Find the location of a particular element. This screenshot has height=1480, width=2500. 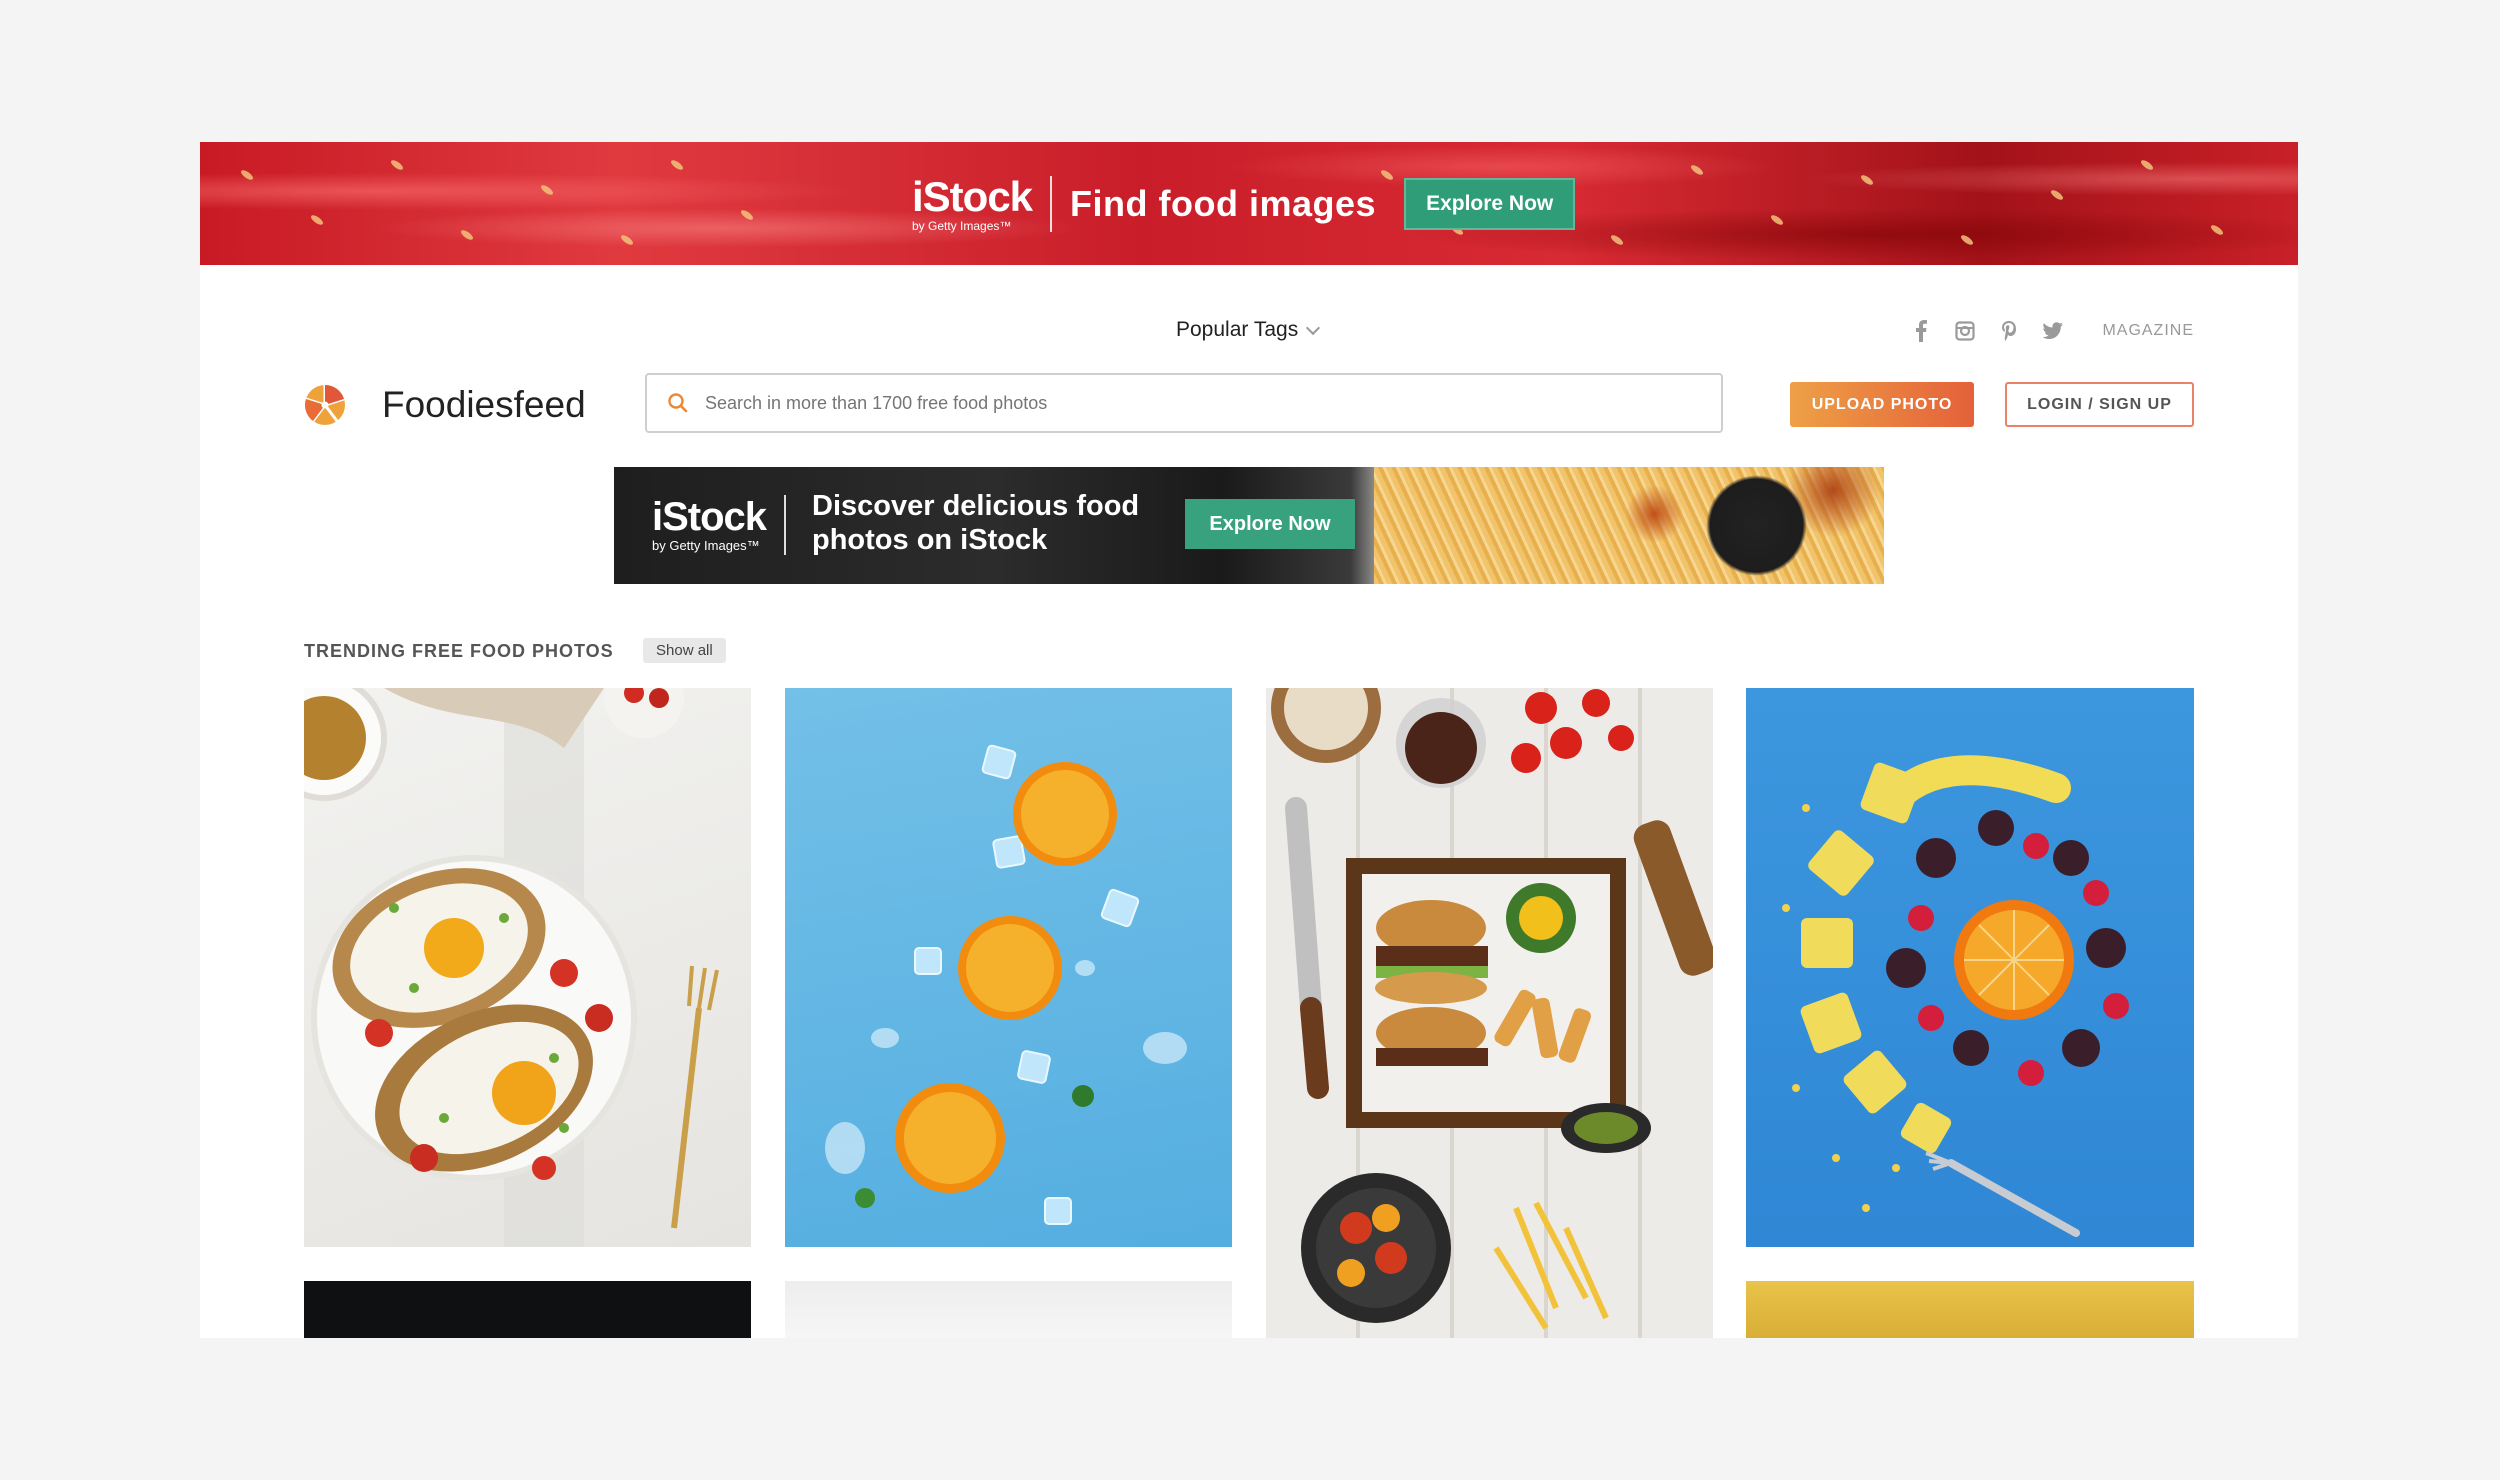

login-signup-button: LOGIN / SIGN UP is located at coordinates (2099, 404).